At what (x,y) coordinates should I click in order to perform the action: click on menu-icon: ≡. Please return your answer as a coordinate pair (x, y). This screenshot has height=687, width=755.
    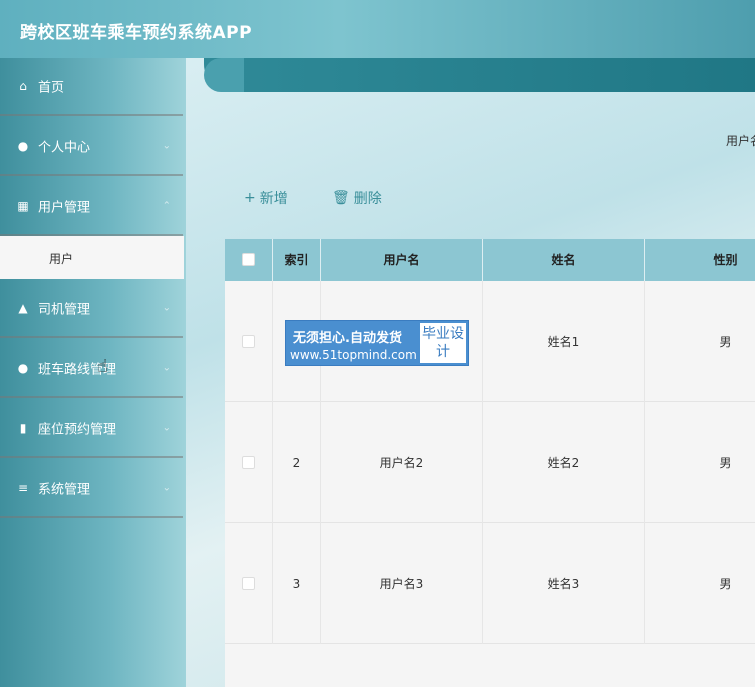
    Looking at the image, I should click on (23, 488).